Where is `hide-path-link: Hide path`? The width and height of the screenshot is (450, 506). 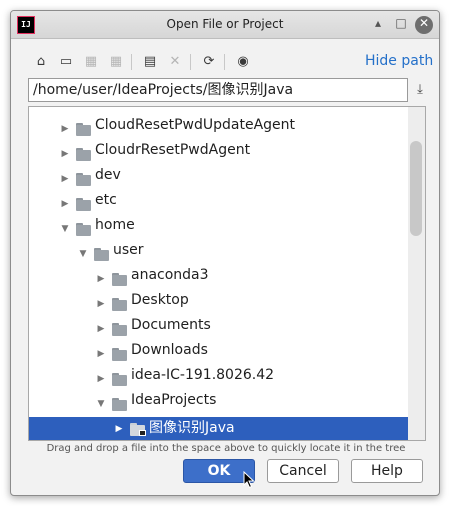 hide-path-link: Hide path is located at coordinates (399, 61).